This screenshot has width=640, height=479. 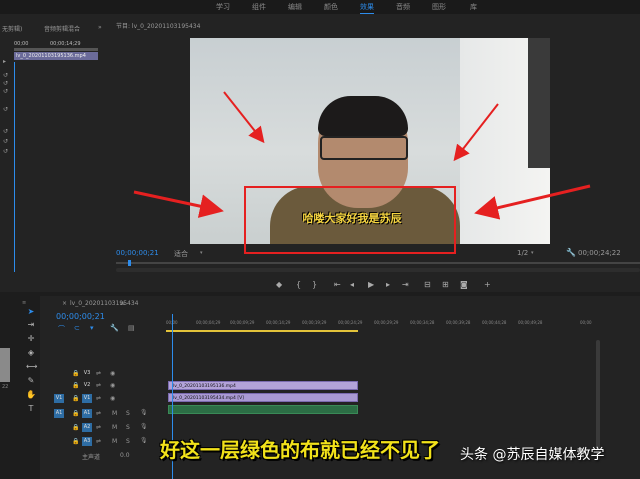 What do you see at coordinates (125, 455) in the screenshot?
I see `master-value: 0.0` at bounding box center [125, 455].